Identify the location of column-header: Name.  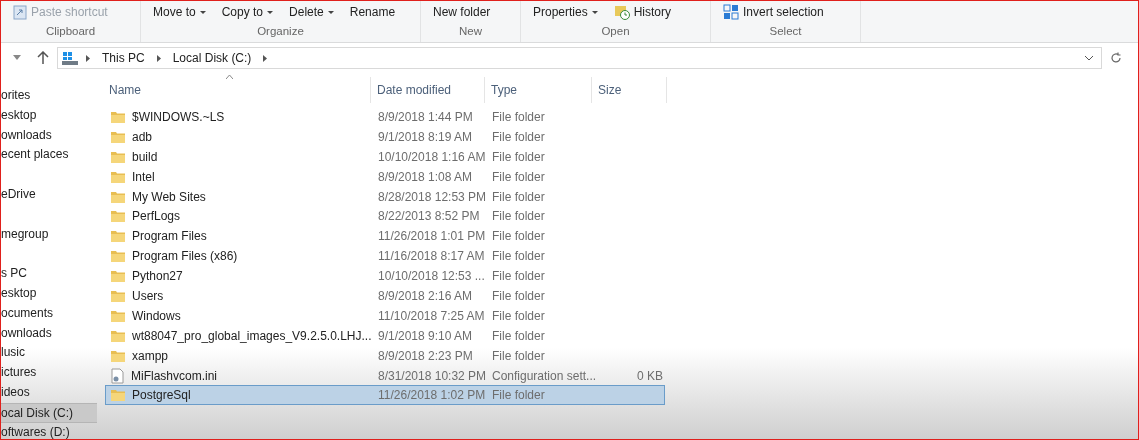
(240, 90).